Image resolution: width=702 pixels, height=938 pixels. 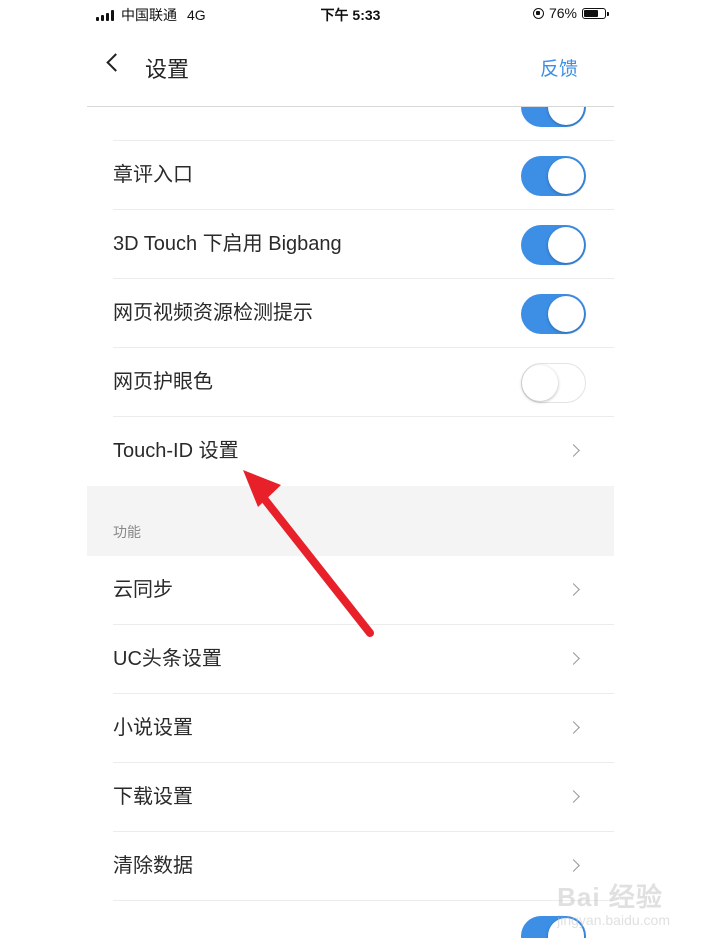 I want to click on row-label: 云同步, so click(x=143, y=590).